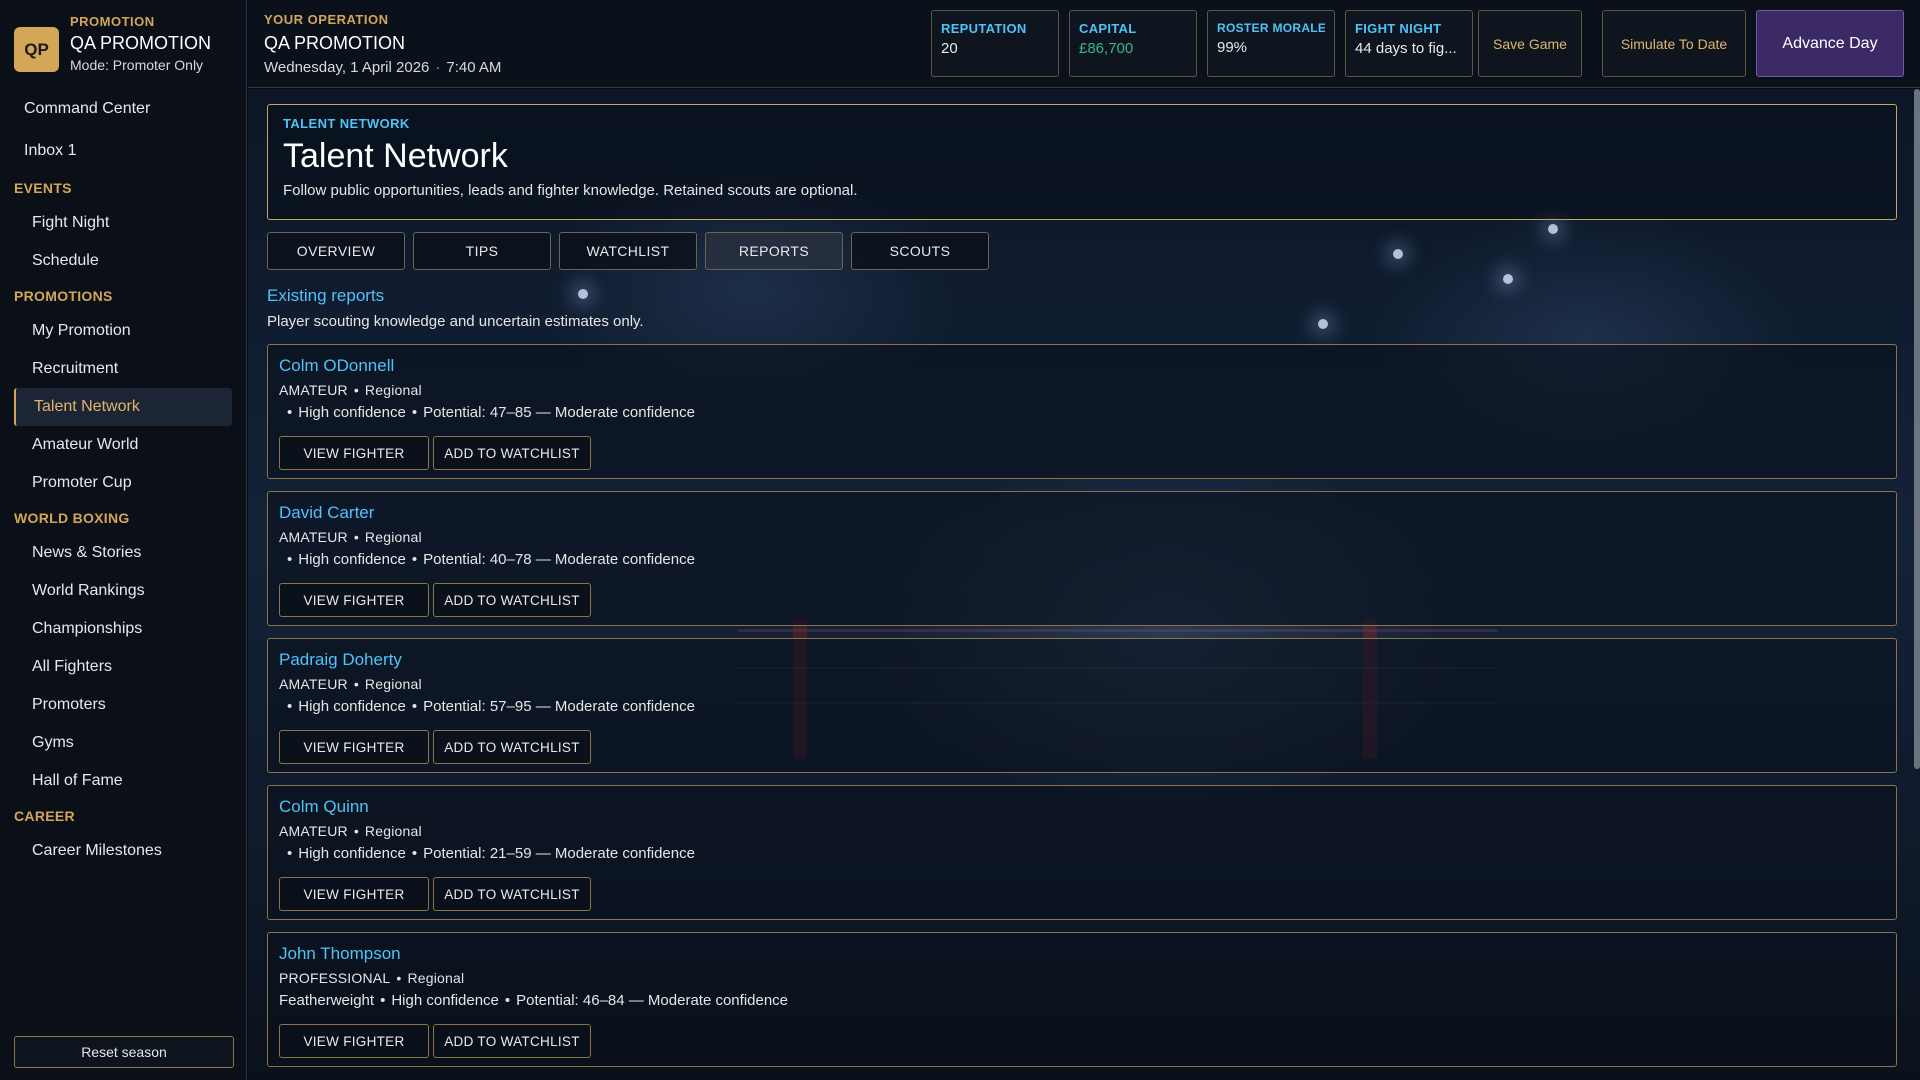  I want to click on brand-name: QA PROMOTION, so click(141, 43).